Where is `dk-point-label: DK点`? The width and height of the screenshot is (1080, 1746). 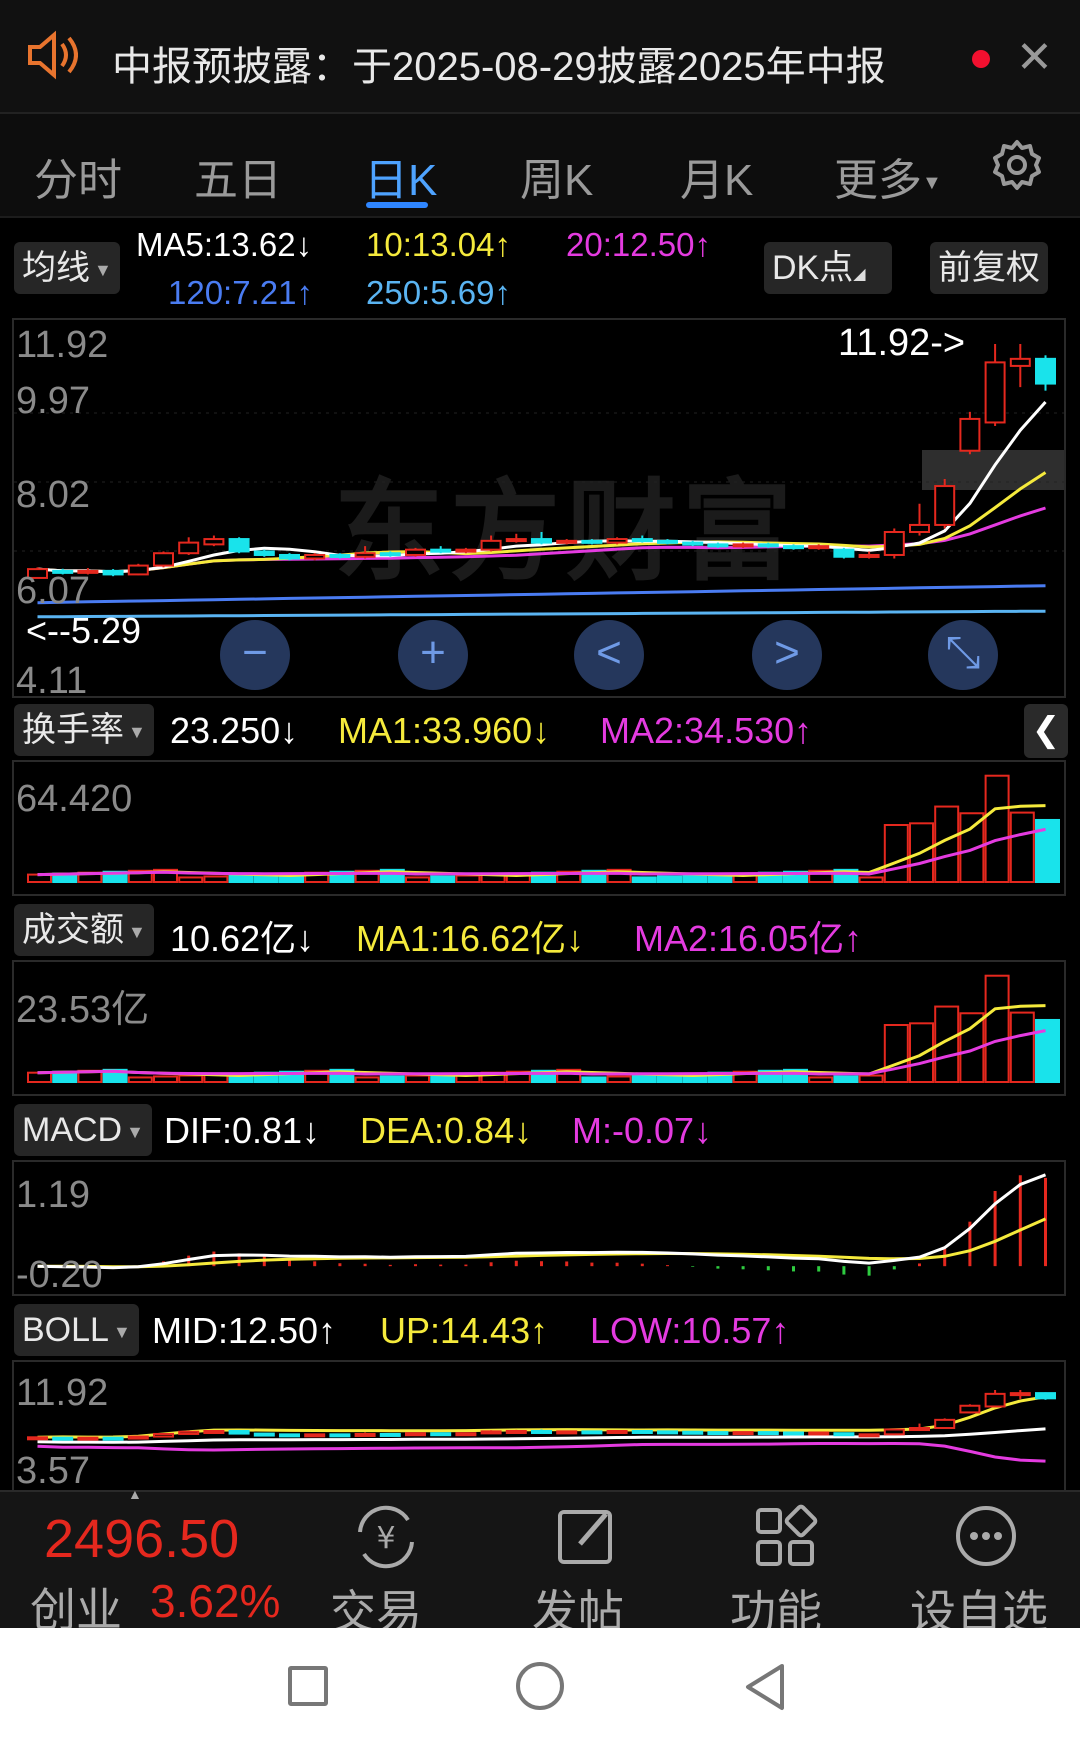 dk-point-label: DK点 is located at coordinates (813, 268).